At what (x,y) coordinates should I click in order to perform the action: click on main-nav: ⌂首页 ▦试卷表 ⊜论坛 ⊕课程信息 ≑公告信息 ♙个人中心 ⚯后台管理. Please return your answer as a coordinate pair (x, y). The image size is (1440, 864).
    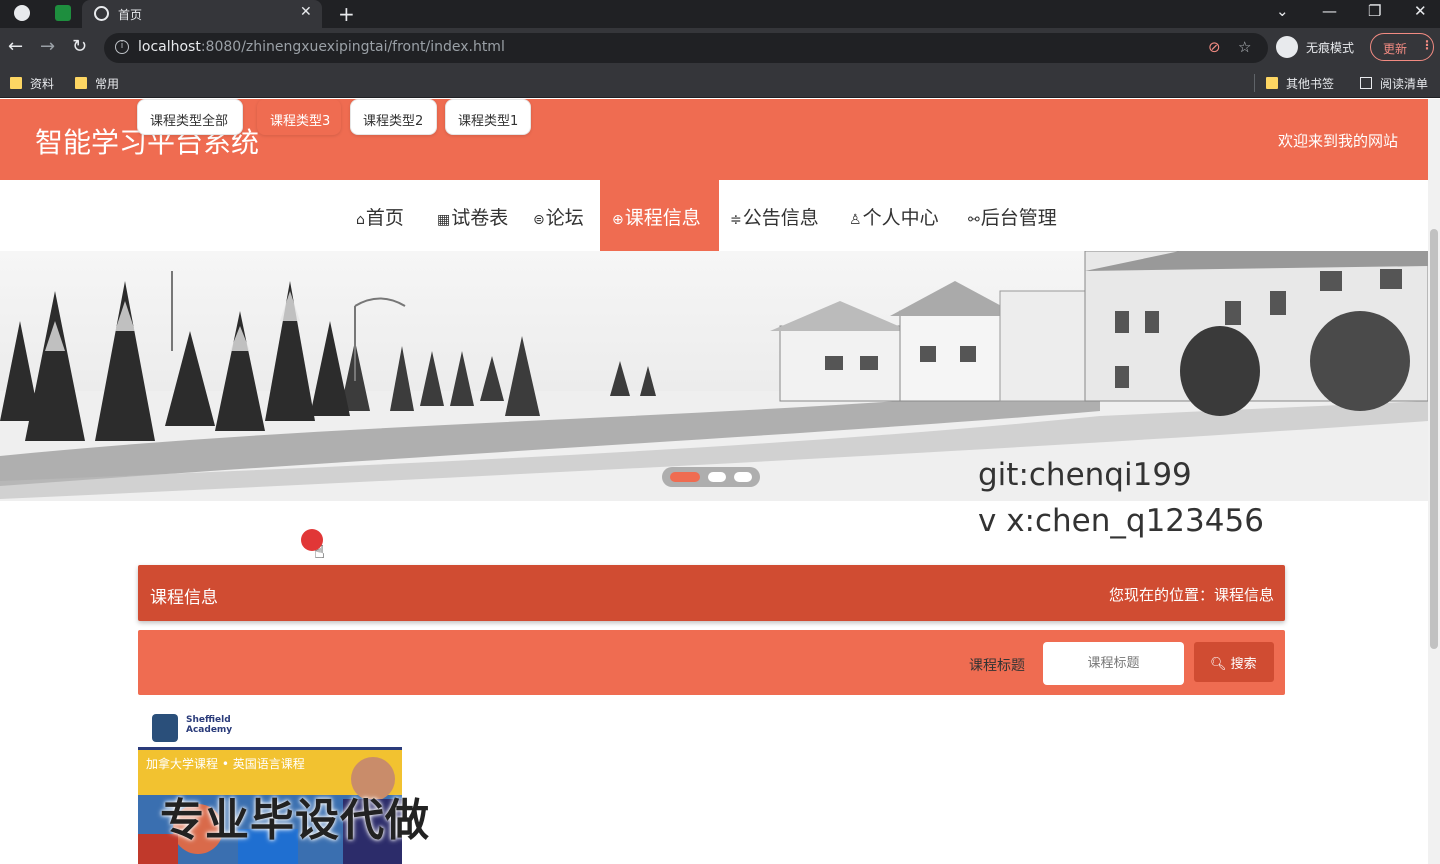
    Looking at the image, I should click on (714, 216).